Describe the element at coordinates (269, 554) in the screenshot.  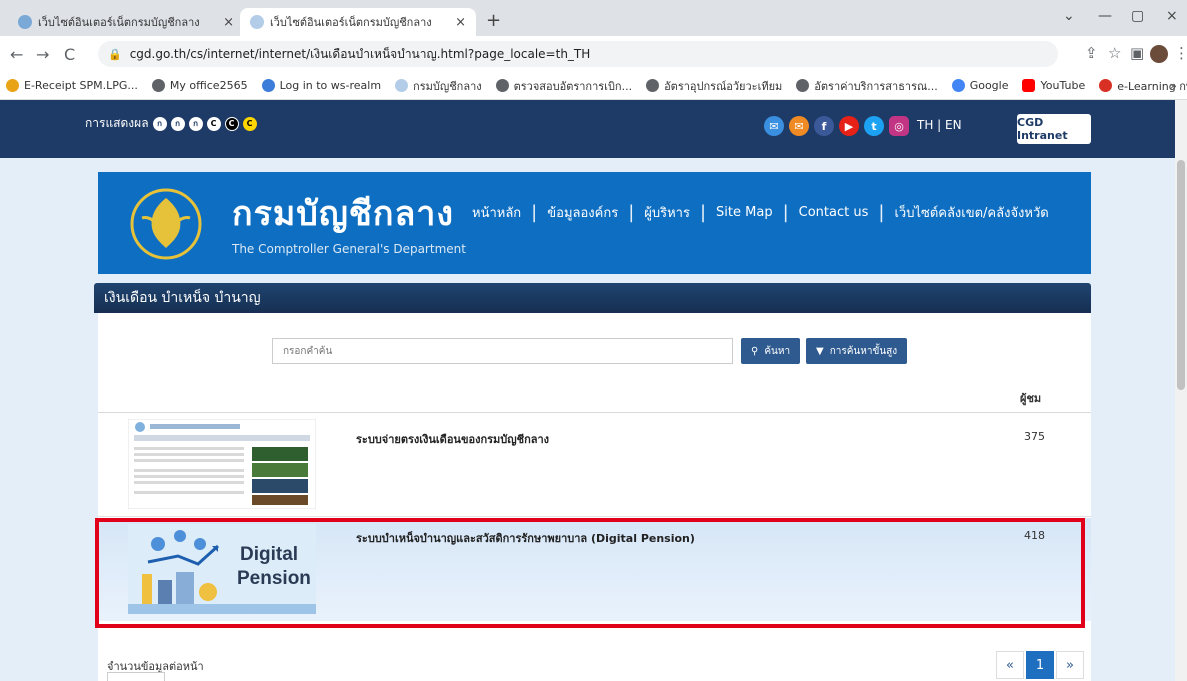
I see `thumb-title-line-1: Digital` at that location.